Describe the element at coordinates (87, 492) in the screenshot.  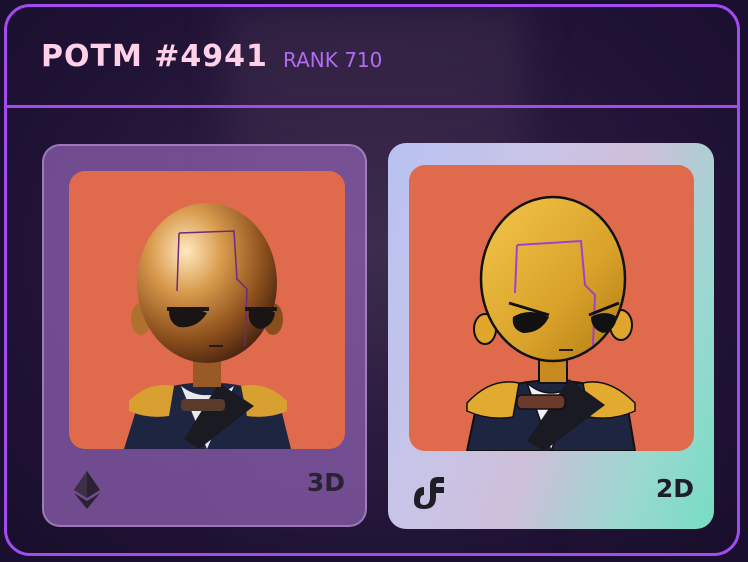
I see `ethereum-icon` at that location.